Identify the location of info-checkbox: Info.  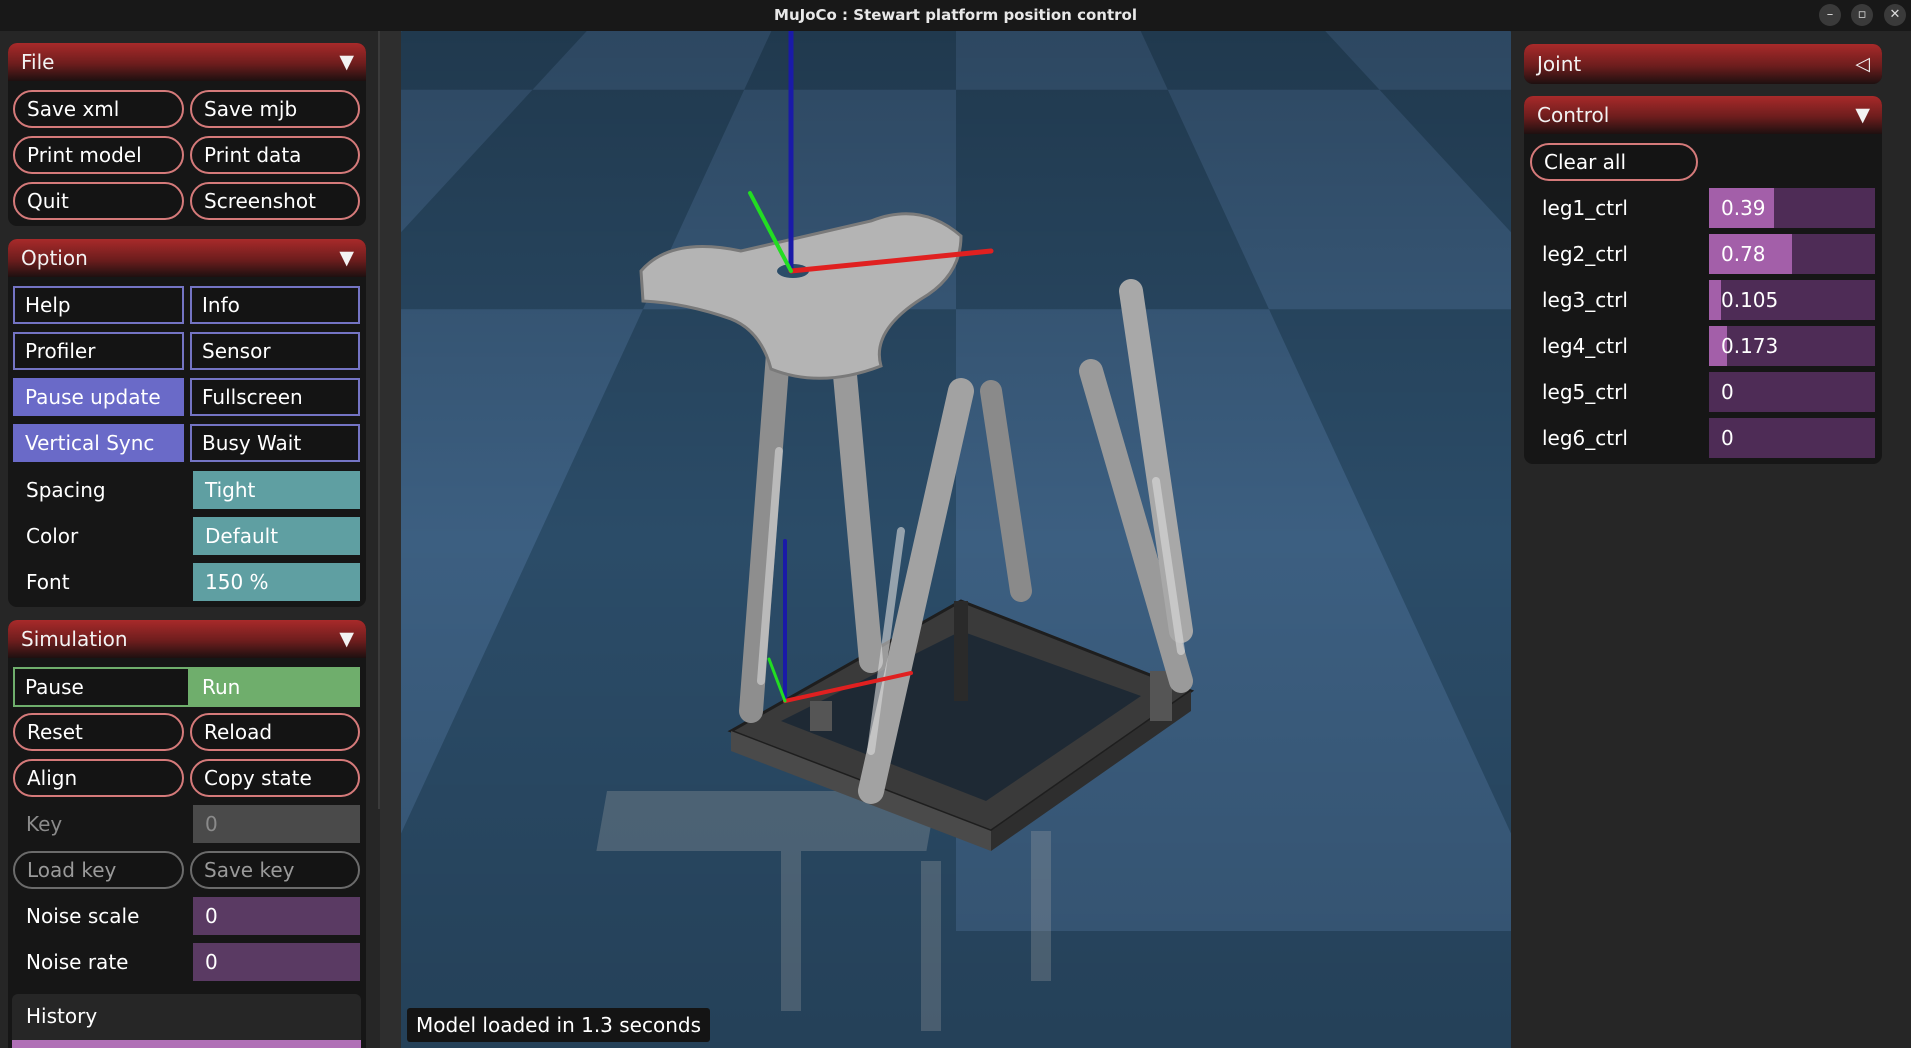
(275, 305).